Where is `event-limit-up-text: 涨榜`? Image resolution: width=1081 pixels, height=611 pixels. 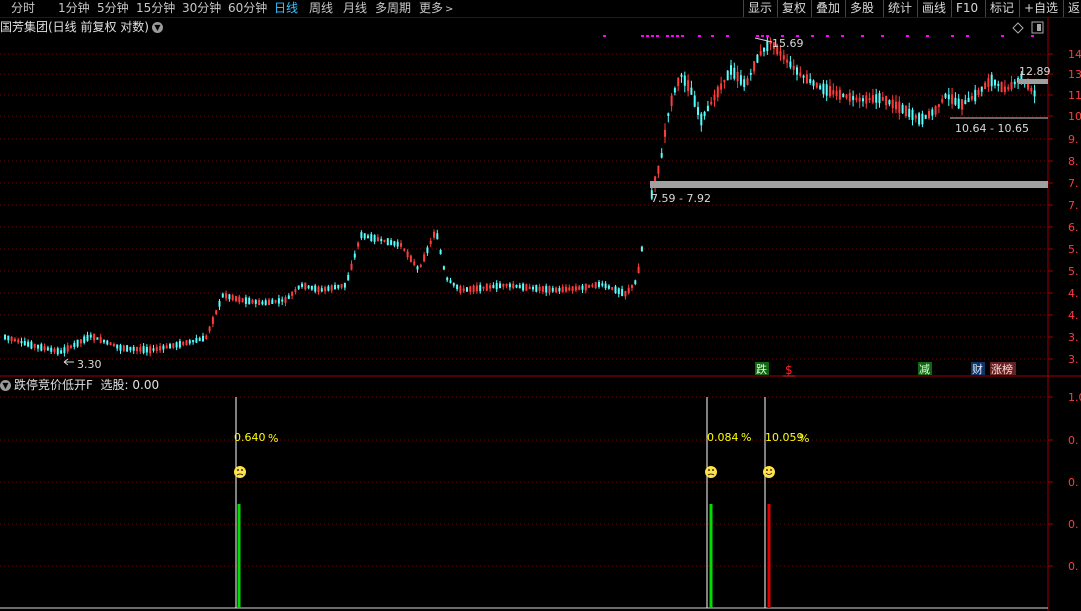
event-limit-up-text: 涨榜 is located at coordinates (1002, 369).